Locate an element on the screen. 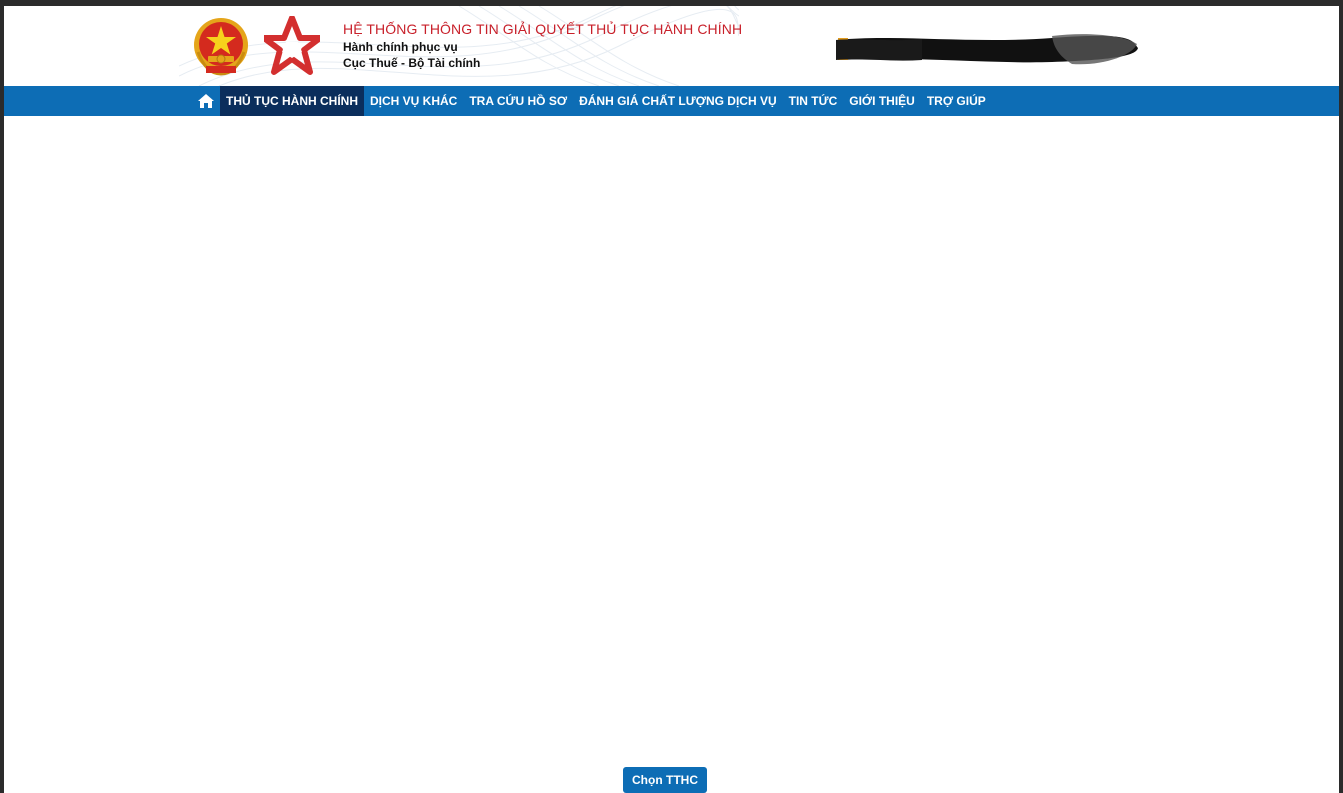 The image size is (1343, 793). home-icon is located at coordinates (206, 101).